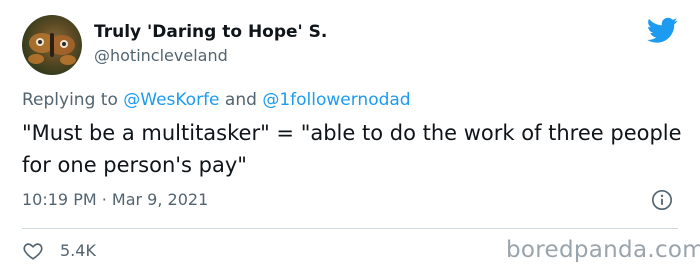 This screenshot has width=700, height=280. I want to click on info-icon, so click(662, 200).